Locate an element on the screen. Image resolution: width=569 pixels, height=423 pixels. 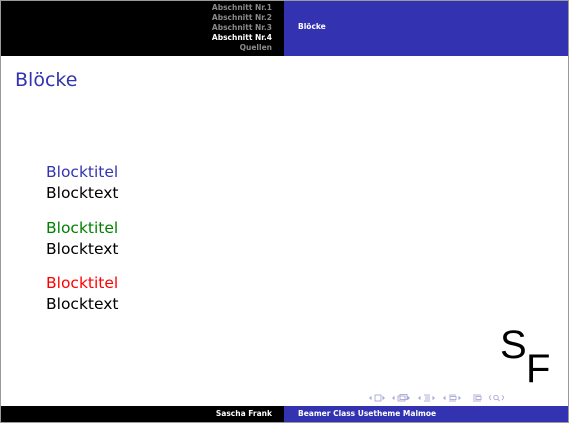
section-item-2: Abschnitt Nr.2 is located at coordinates (242, 18).